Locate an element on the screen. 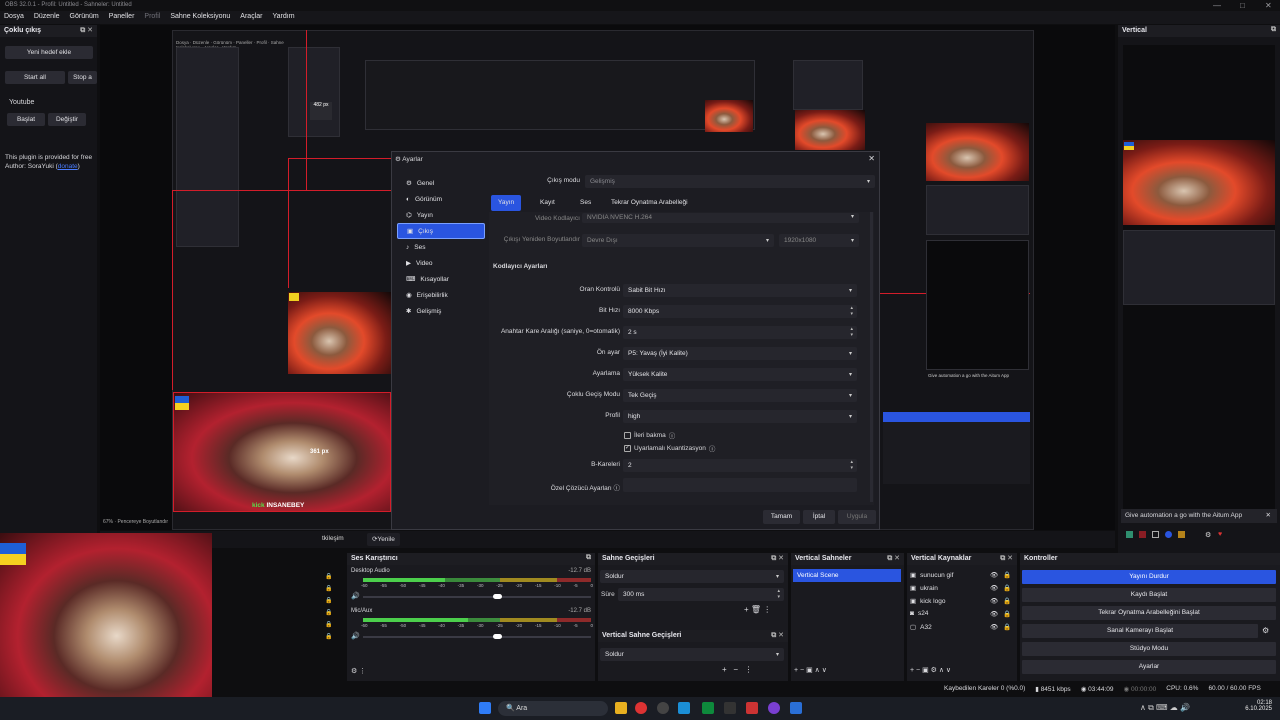 This screenshot has height=720, width=1280. menu-item-profile: Profil is located at coordinates (152, 17).